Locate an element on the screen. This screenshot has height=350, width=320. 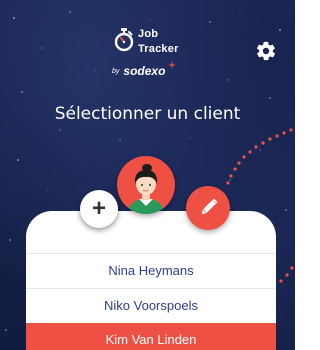
brand-by-text: by is located at coordinates (116, 72).